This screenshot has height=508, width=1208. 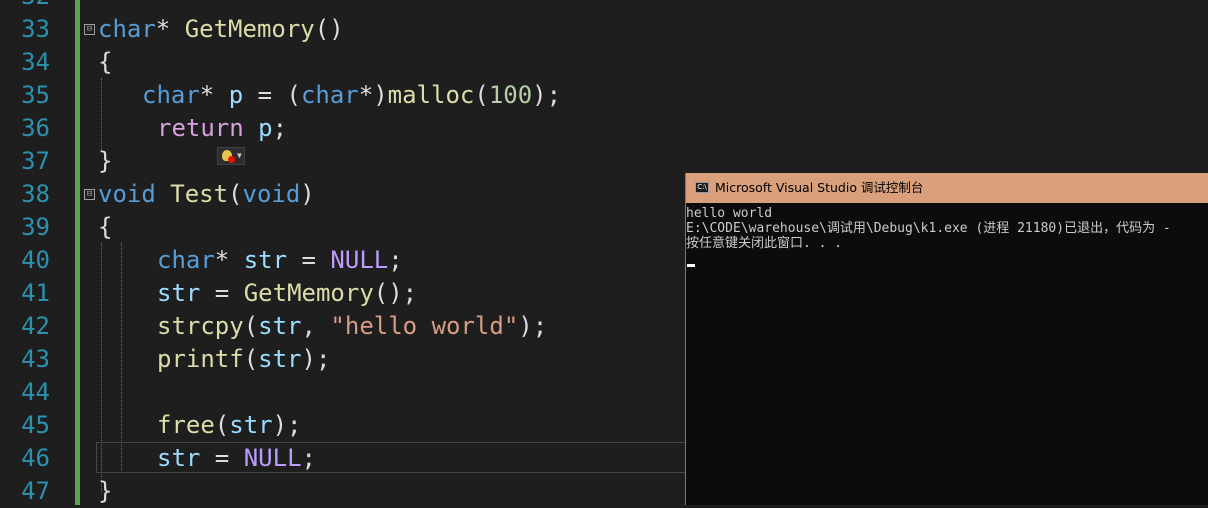 What do you see at coordinates (510, 95) in the screenshot?
I see `number-literal: 100` at bounding box center [510, 95].